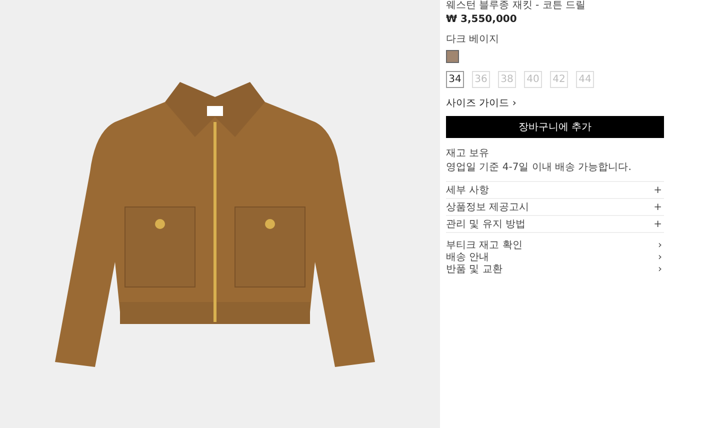  What do you see at coordinates (516, 6) in the screenshot?
I see `product-title: 웨스턴 블루종 재킷 - 코튼 드릴` at bounding box center [516, 6].